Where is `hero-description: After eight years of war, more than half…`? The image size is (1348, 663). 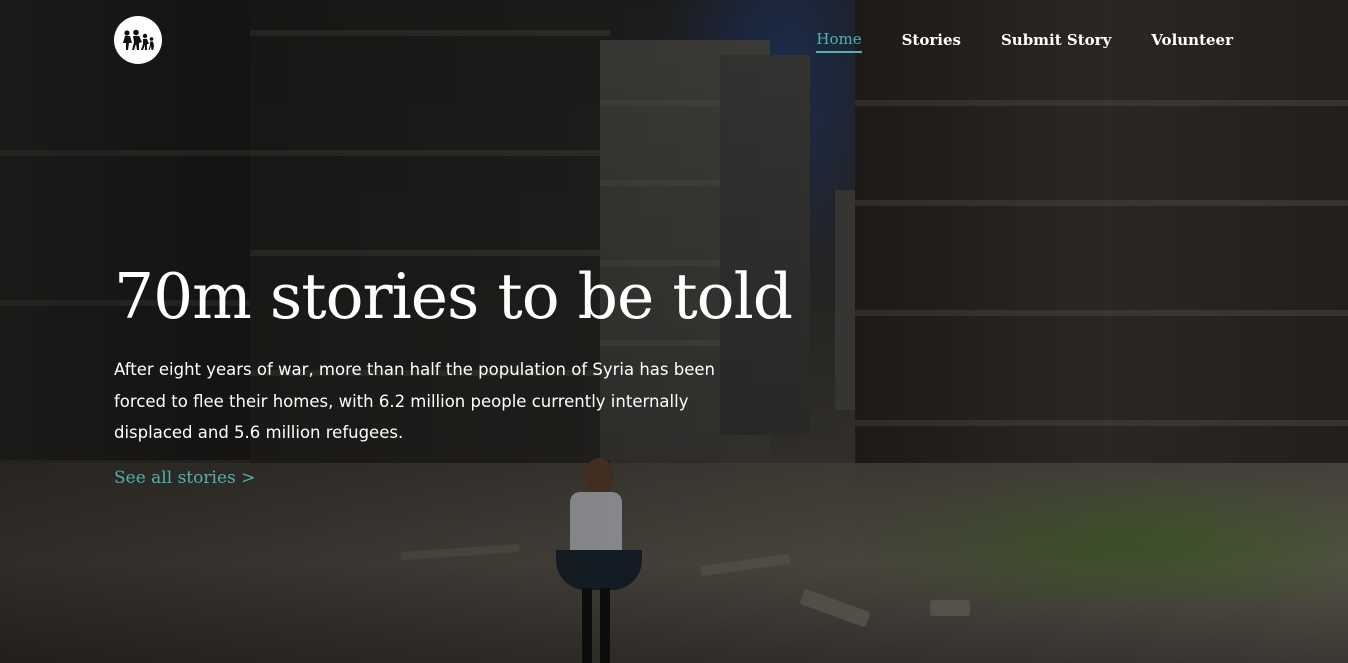
hero-description: After eight years of war, more than half… is located at coordinates (414, 401).